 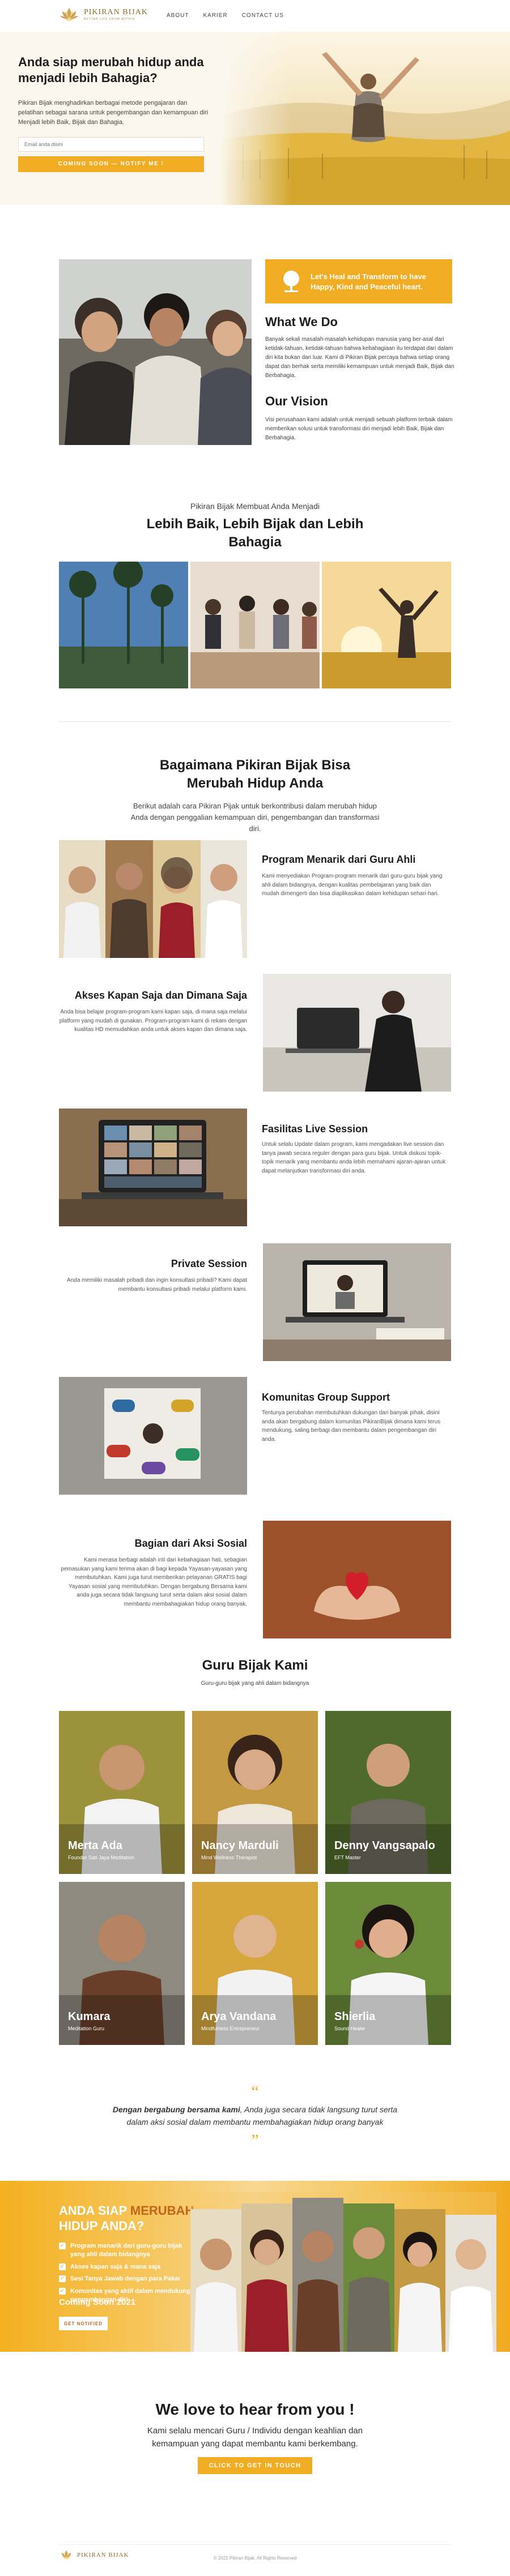 I want to click on team-name: Arya Vandana, so click(x=239, y=2016).